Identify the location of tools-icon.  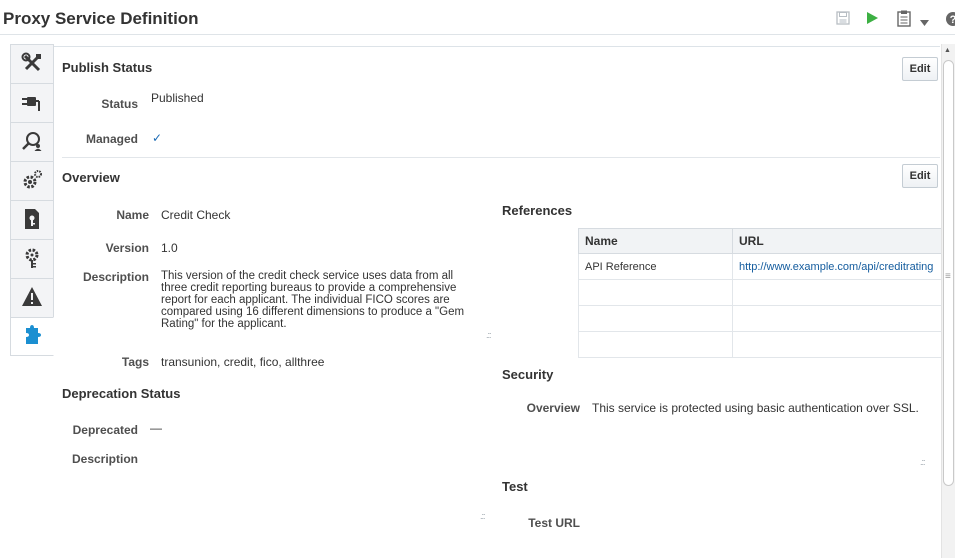
(32, 64).